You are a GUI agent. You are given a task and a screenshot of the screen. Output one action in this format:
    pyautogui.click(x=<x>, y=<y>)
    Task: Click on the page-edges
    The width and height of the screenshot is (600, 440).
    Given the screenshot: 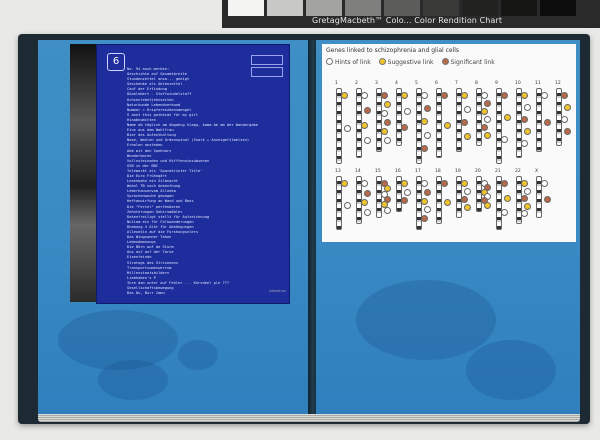 What is the action you would take?
    pyautogui.click(x=309, y=418)
    